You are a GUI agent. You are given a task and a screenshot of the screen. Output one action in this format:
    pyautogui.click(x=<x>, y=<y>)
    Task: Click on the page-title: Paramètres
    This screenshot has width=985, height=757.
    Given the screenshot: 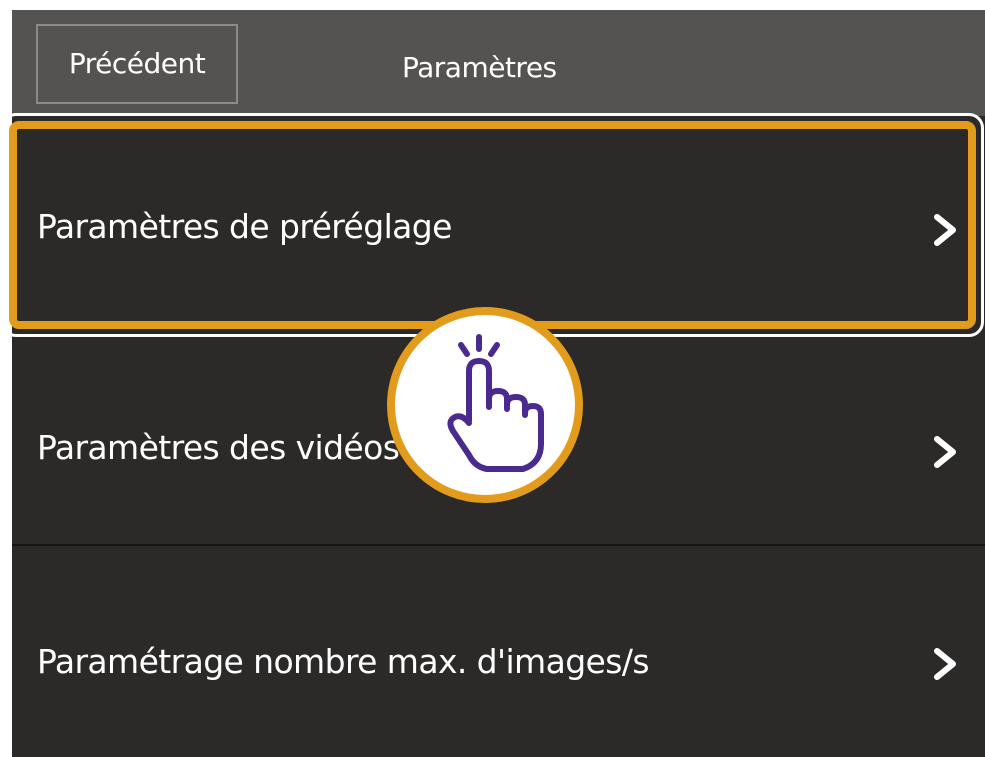 What is the action you would take?
    pyautogui.click(x=479, y=67)
    